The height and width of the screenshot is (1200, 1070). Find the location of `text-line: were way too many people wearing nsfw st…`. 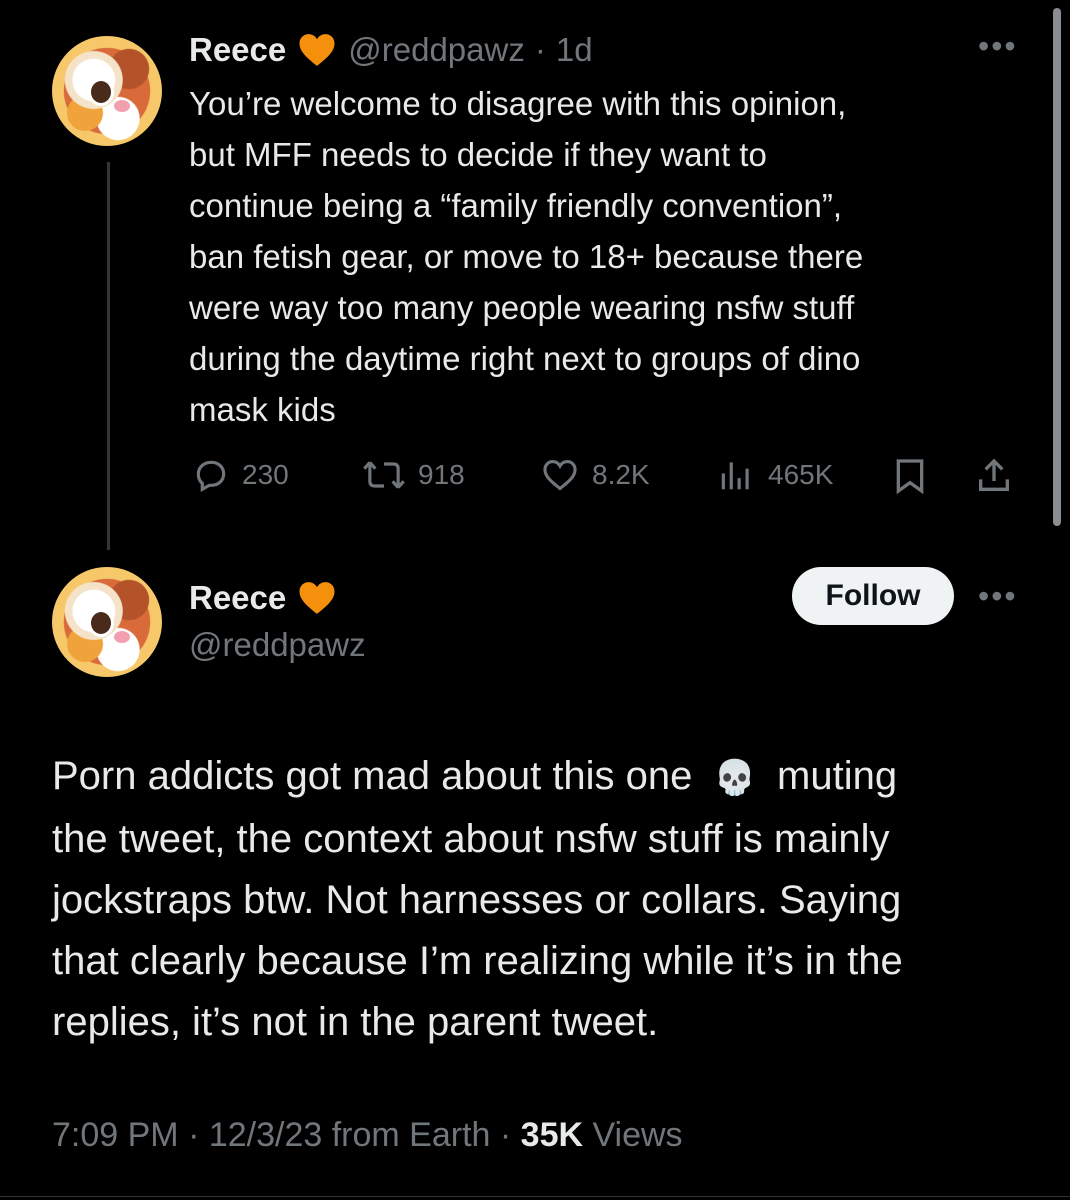

text-line: were way too many people wearing nsfw st… is located at coordinates (522, 307).